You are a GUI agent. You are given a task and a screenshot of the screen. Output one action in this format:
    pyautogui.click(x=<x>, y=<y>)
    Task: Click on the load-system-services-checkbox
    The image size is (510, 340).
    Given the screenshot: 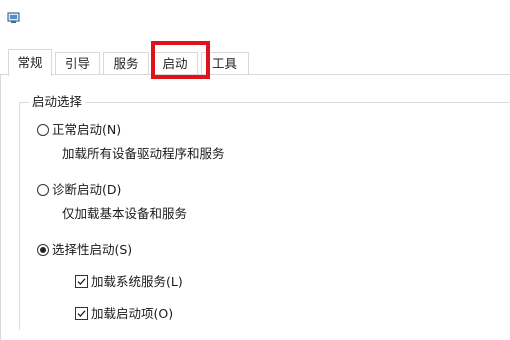 What is the action you would take?
    pyautogui.click(x=81, y=281)
    